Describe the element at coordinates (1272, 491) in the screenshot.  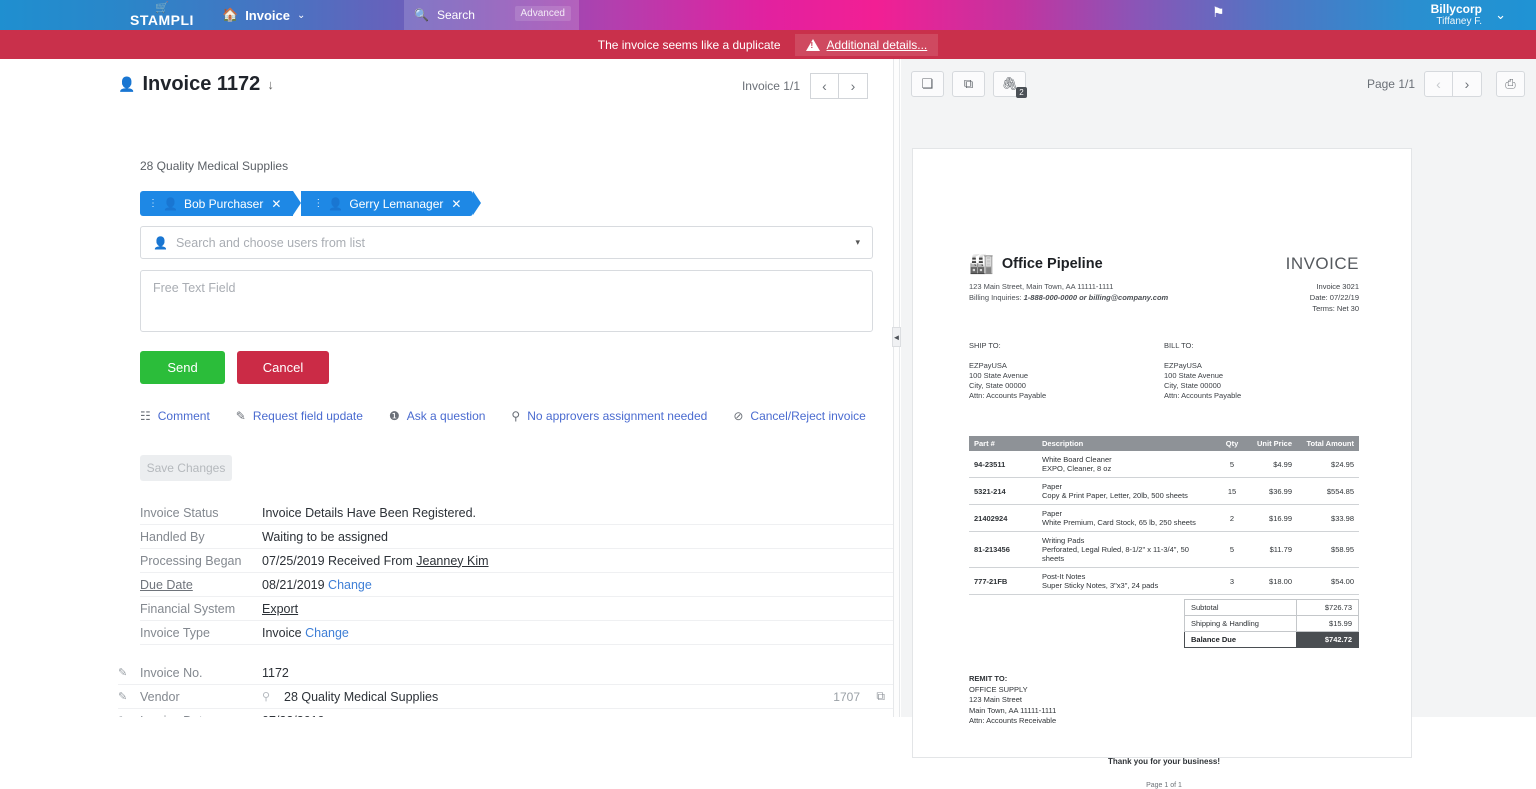
I see `item-unit-price: $36.99` at that location.